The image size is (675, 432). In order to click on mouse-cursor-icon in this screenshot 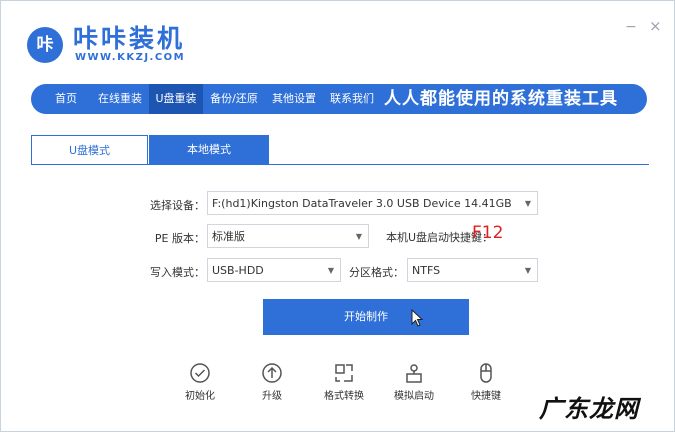, I will do `click(417, 318)`.